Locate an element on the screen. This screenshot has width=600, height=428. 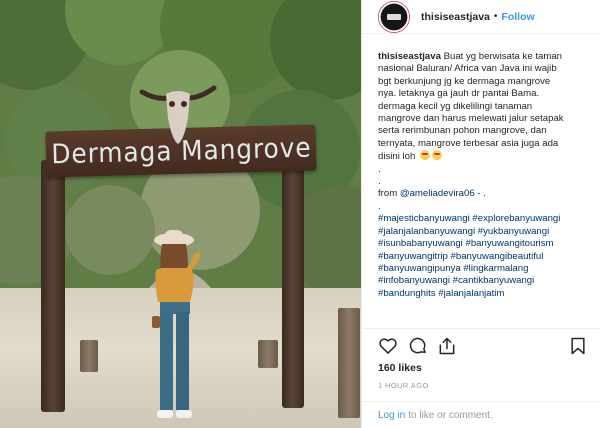
avatar-logo is located at coordinates (394, 16).